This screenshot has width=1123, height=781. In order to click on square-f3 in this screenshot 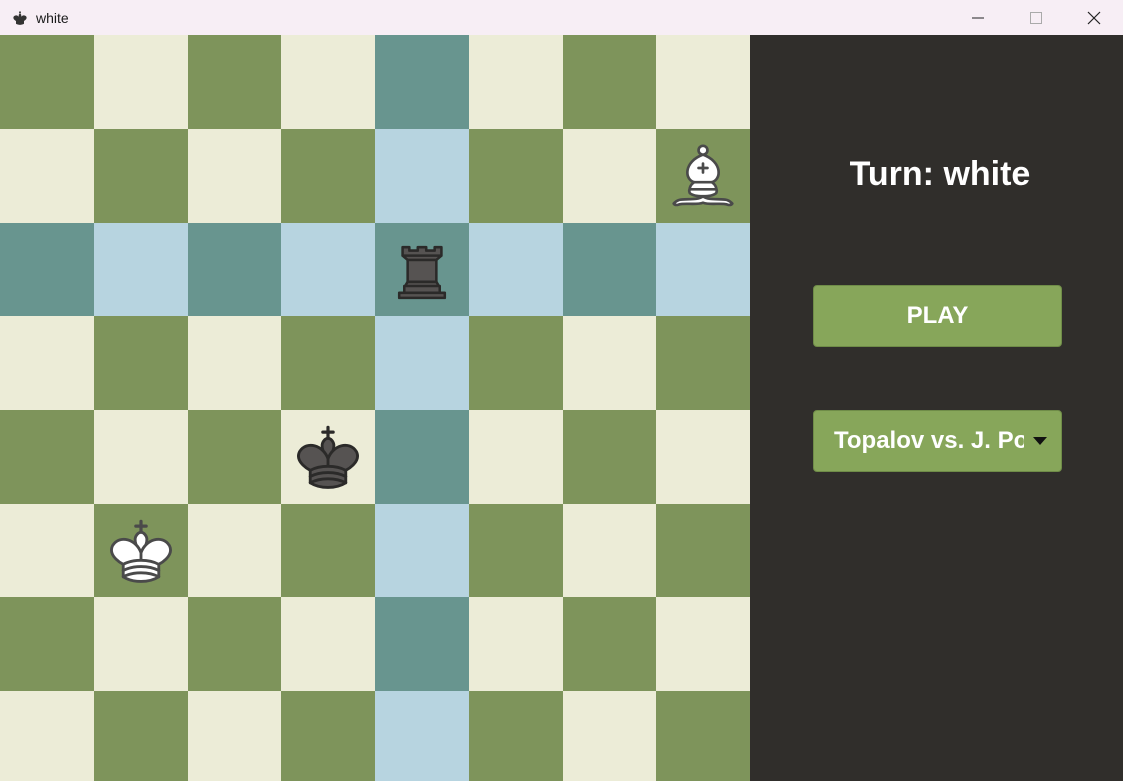, I will do `click(516, 550)`.